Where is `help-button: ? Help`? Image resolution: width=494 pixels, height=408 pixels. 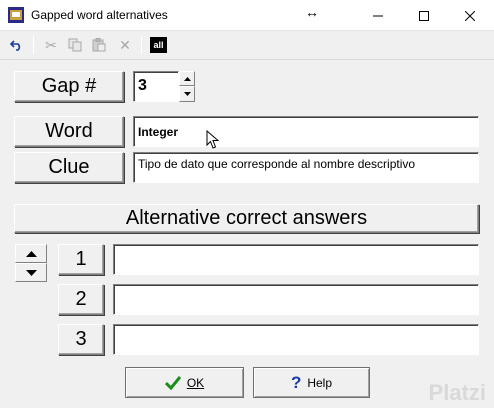
help-button: ? Help is located at coordinates (311, 382).